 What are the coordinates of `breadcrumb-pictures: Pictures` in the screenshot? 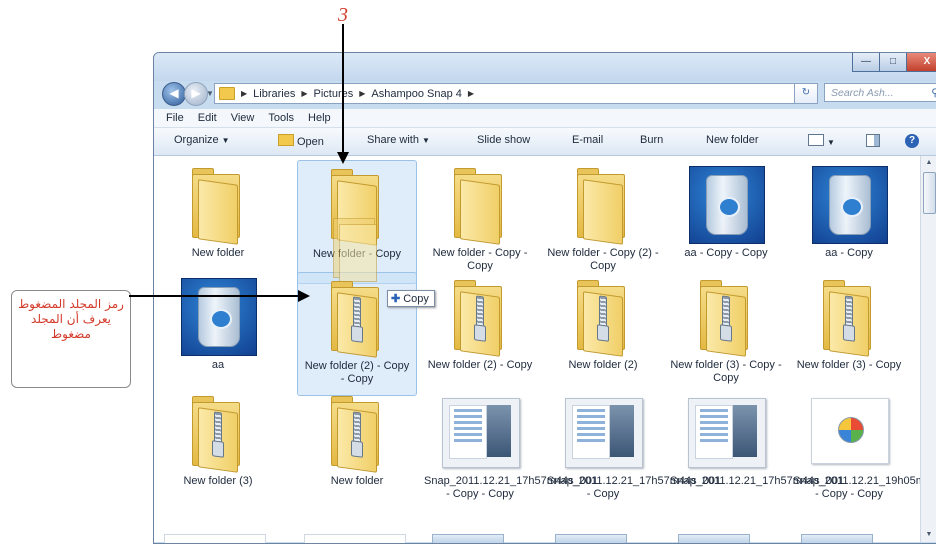 It's located at (334, 94).